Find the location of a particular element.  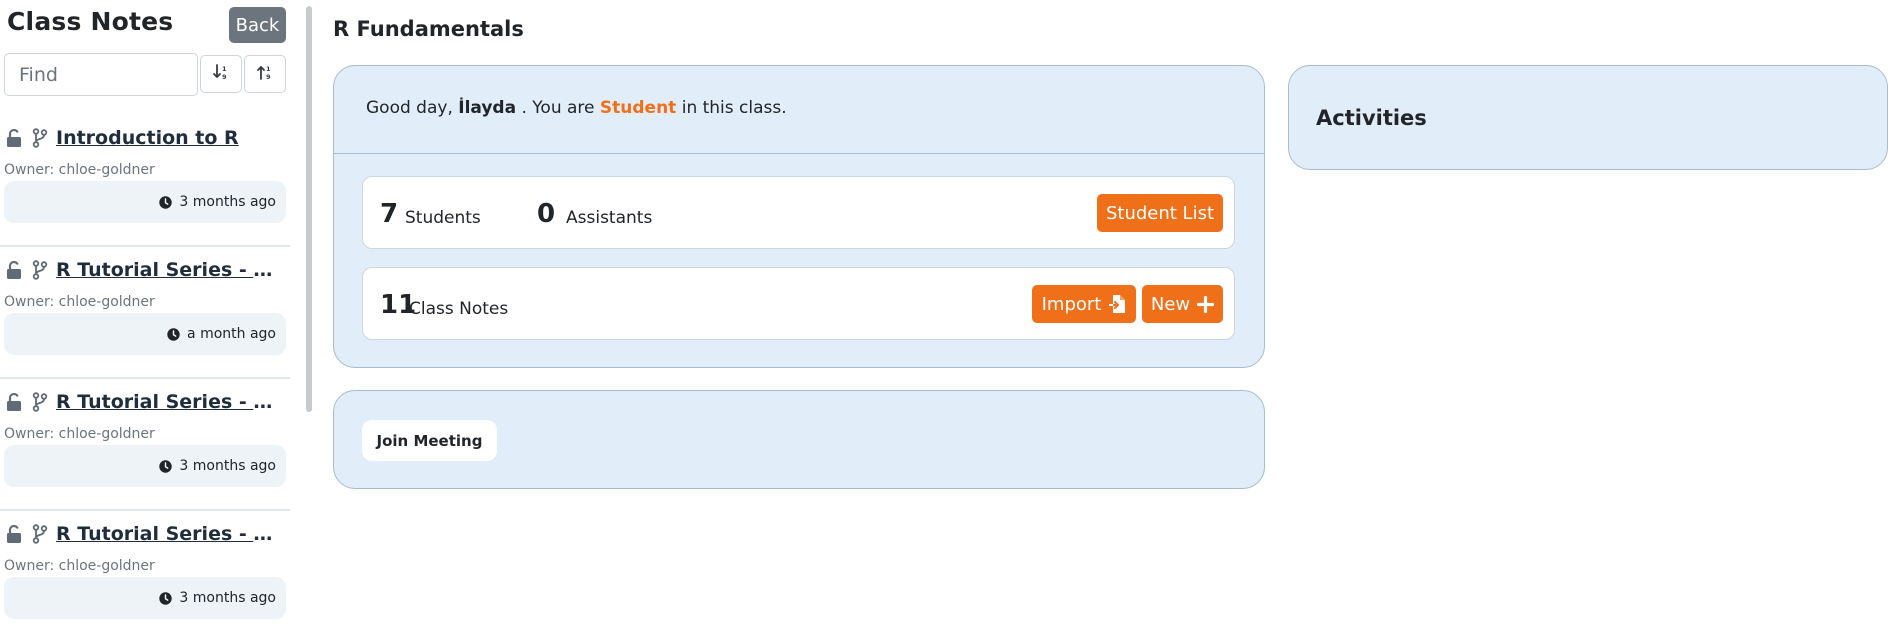

sidebar-scrollbar is located at coordinates (309, 209).